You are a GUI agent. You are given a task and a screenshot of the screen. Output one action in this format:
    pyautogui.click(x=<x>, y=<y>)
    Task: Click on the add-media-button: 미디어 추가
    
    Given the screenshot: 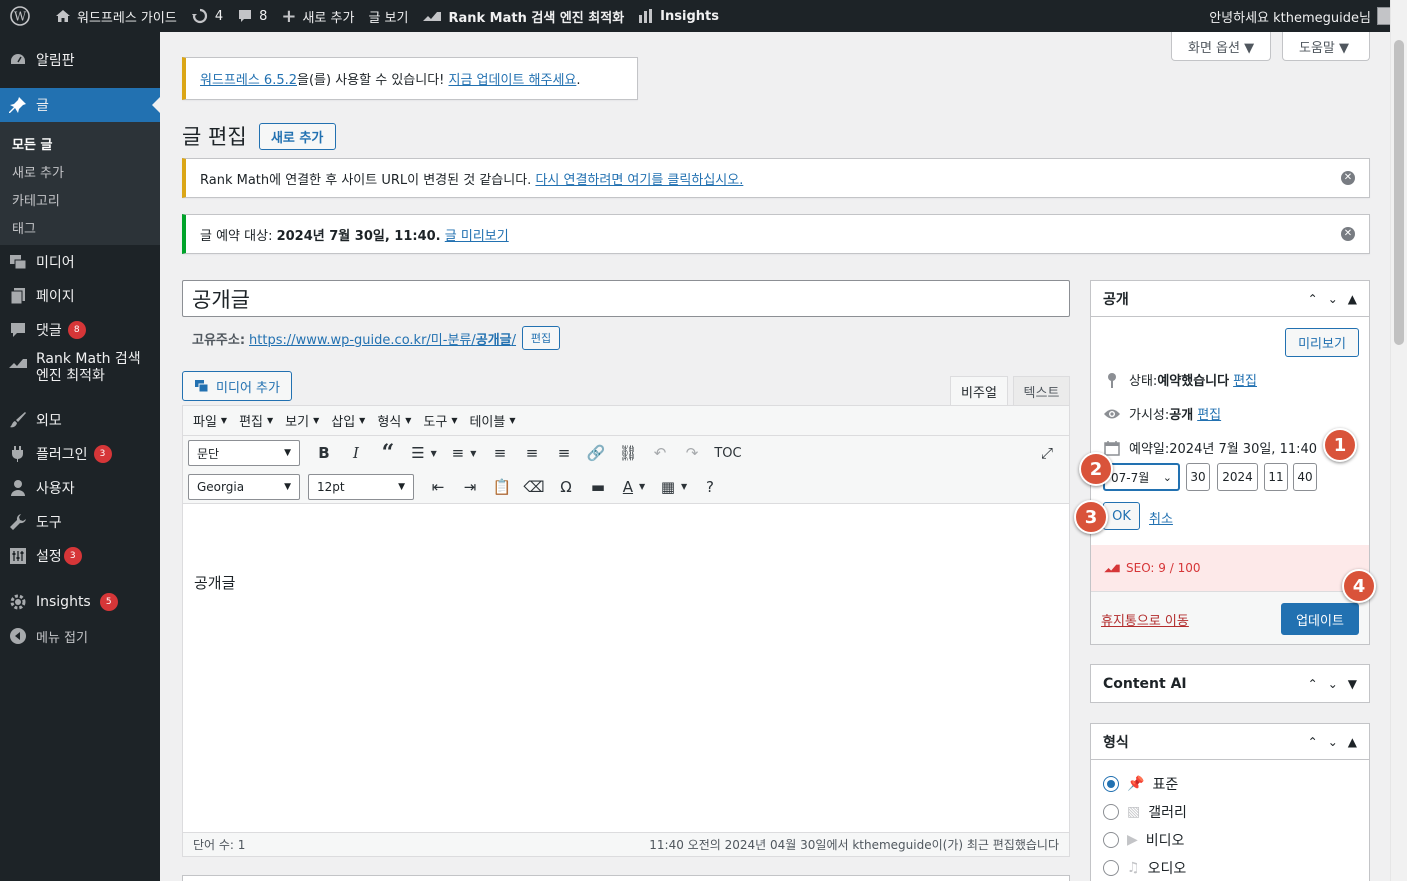 What is the action you would take?
    pyautogui.click(x=237, y=386)
    